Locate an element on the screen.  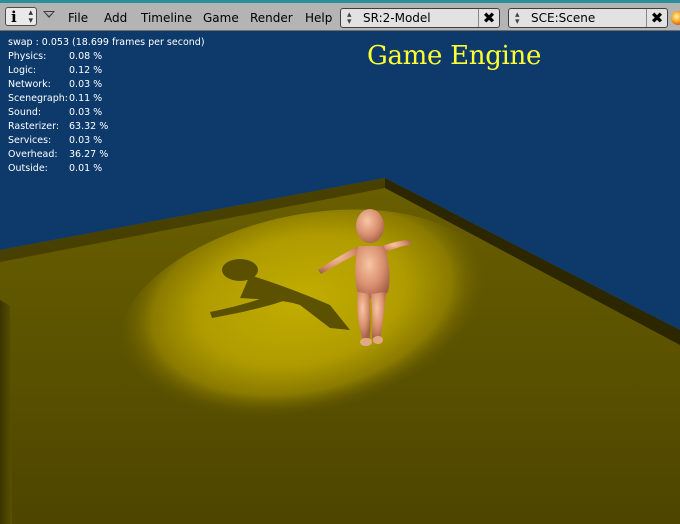
scene-selector: ▴ ▾ SCE:Scene ✖ is located at coordinates (588, 18).